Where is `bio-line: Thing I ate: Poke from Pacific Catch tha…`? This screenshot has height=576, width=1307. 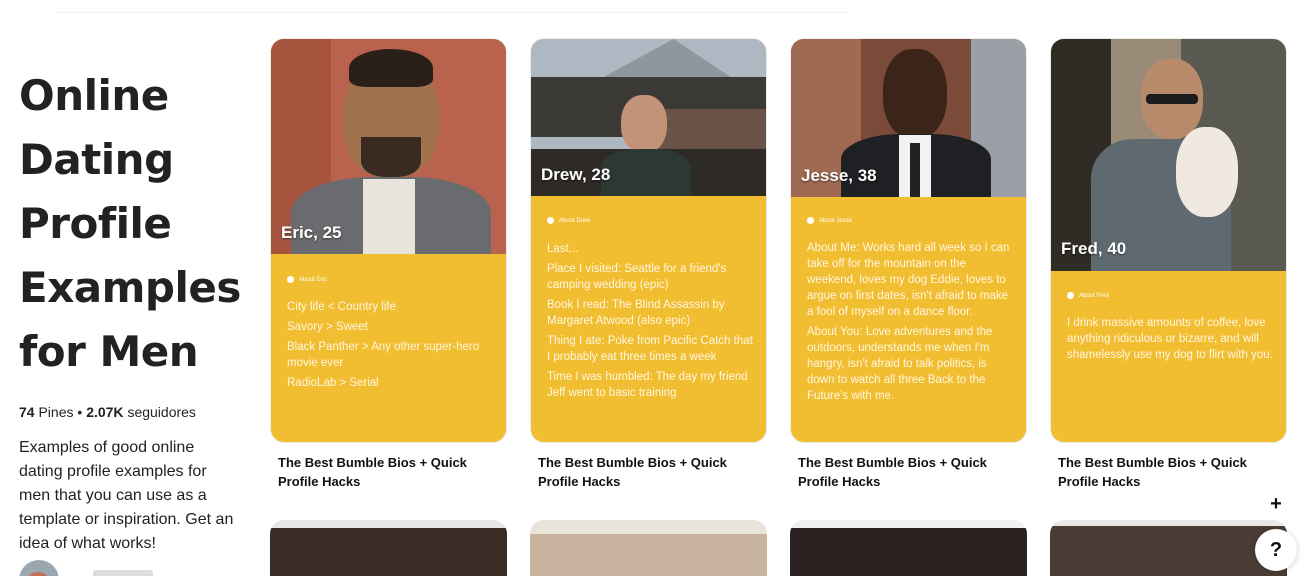 bio-line: Thing I ate: Poke from Pacific Catch tha… is located at coordinates (650, 349).